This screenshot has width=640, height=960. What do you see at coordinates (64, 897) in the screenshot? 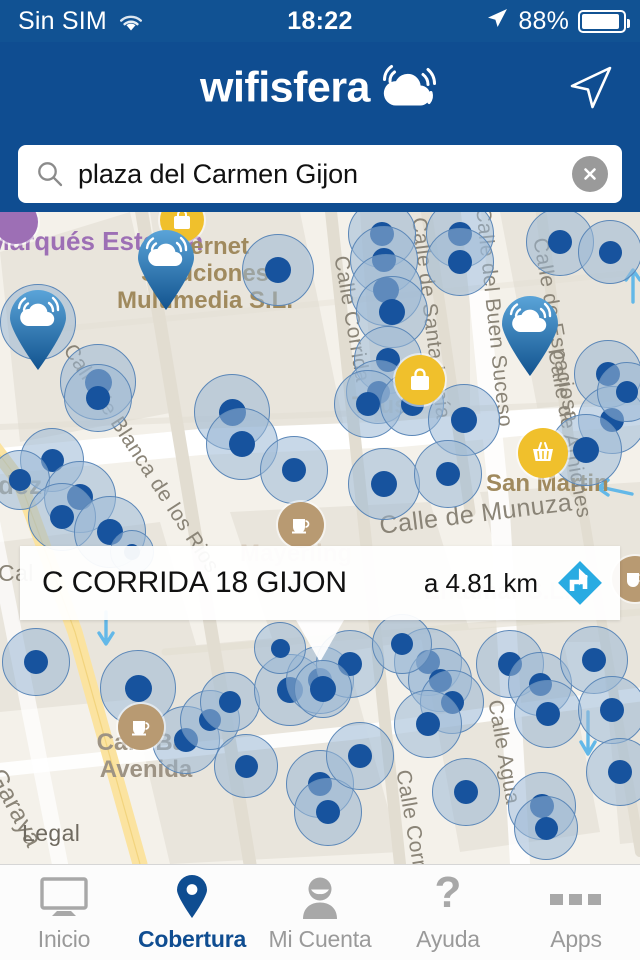
I see `monitor-icon` at bounding box center [64, 897].